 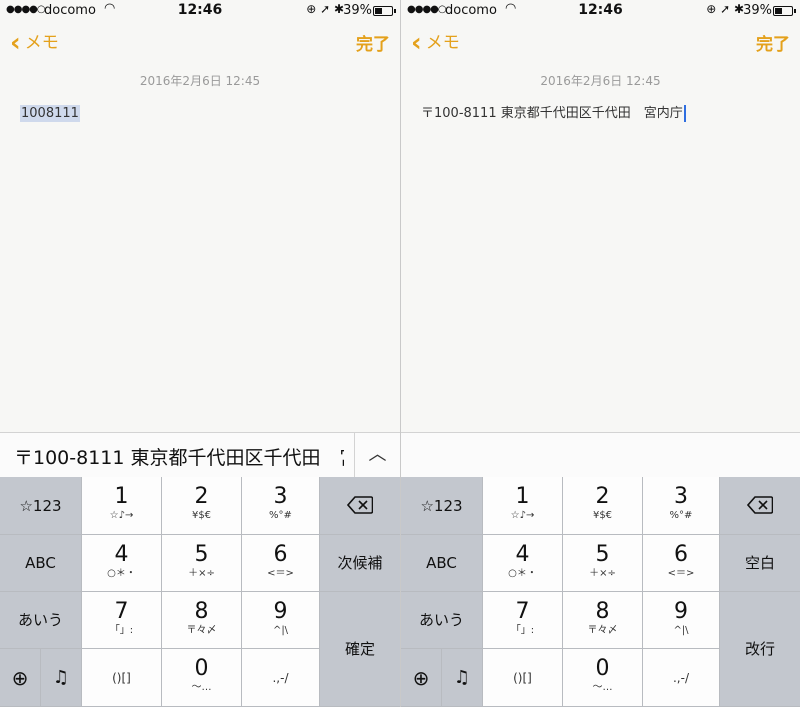 What do you see at coordinates (600, 454) in the screenshot?
I see `candidate-bar-empty` at bounding box center [600, 454].